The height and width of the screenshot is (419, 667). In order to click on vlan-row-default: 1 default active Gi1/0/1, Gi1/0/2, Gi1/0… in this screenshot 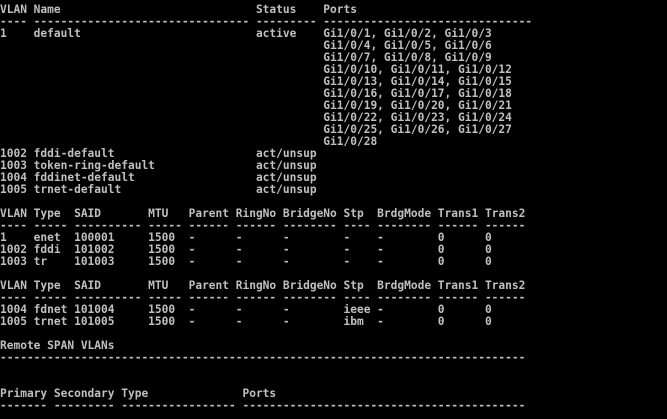, I will do `click(246, 34)`.